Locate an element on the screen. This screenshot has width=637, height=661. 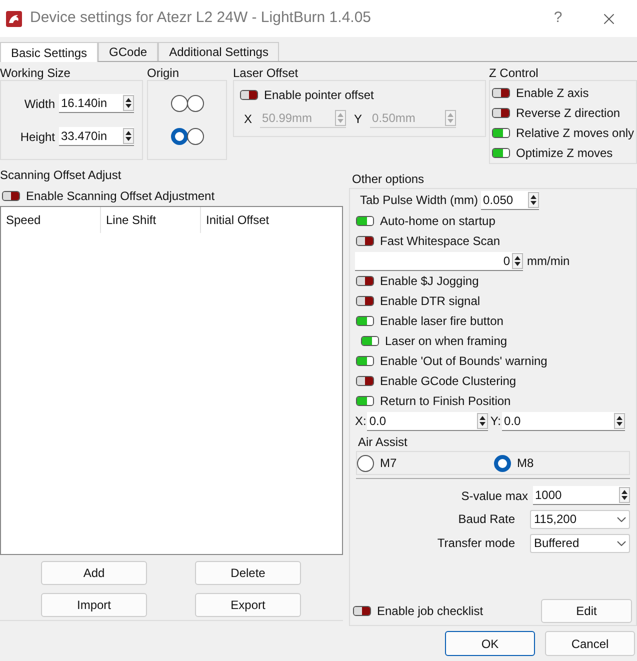
push-button: Edit is located at coordinates (586, 611).